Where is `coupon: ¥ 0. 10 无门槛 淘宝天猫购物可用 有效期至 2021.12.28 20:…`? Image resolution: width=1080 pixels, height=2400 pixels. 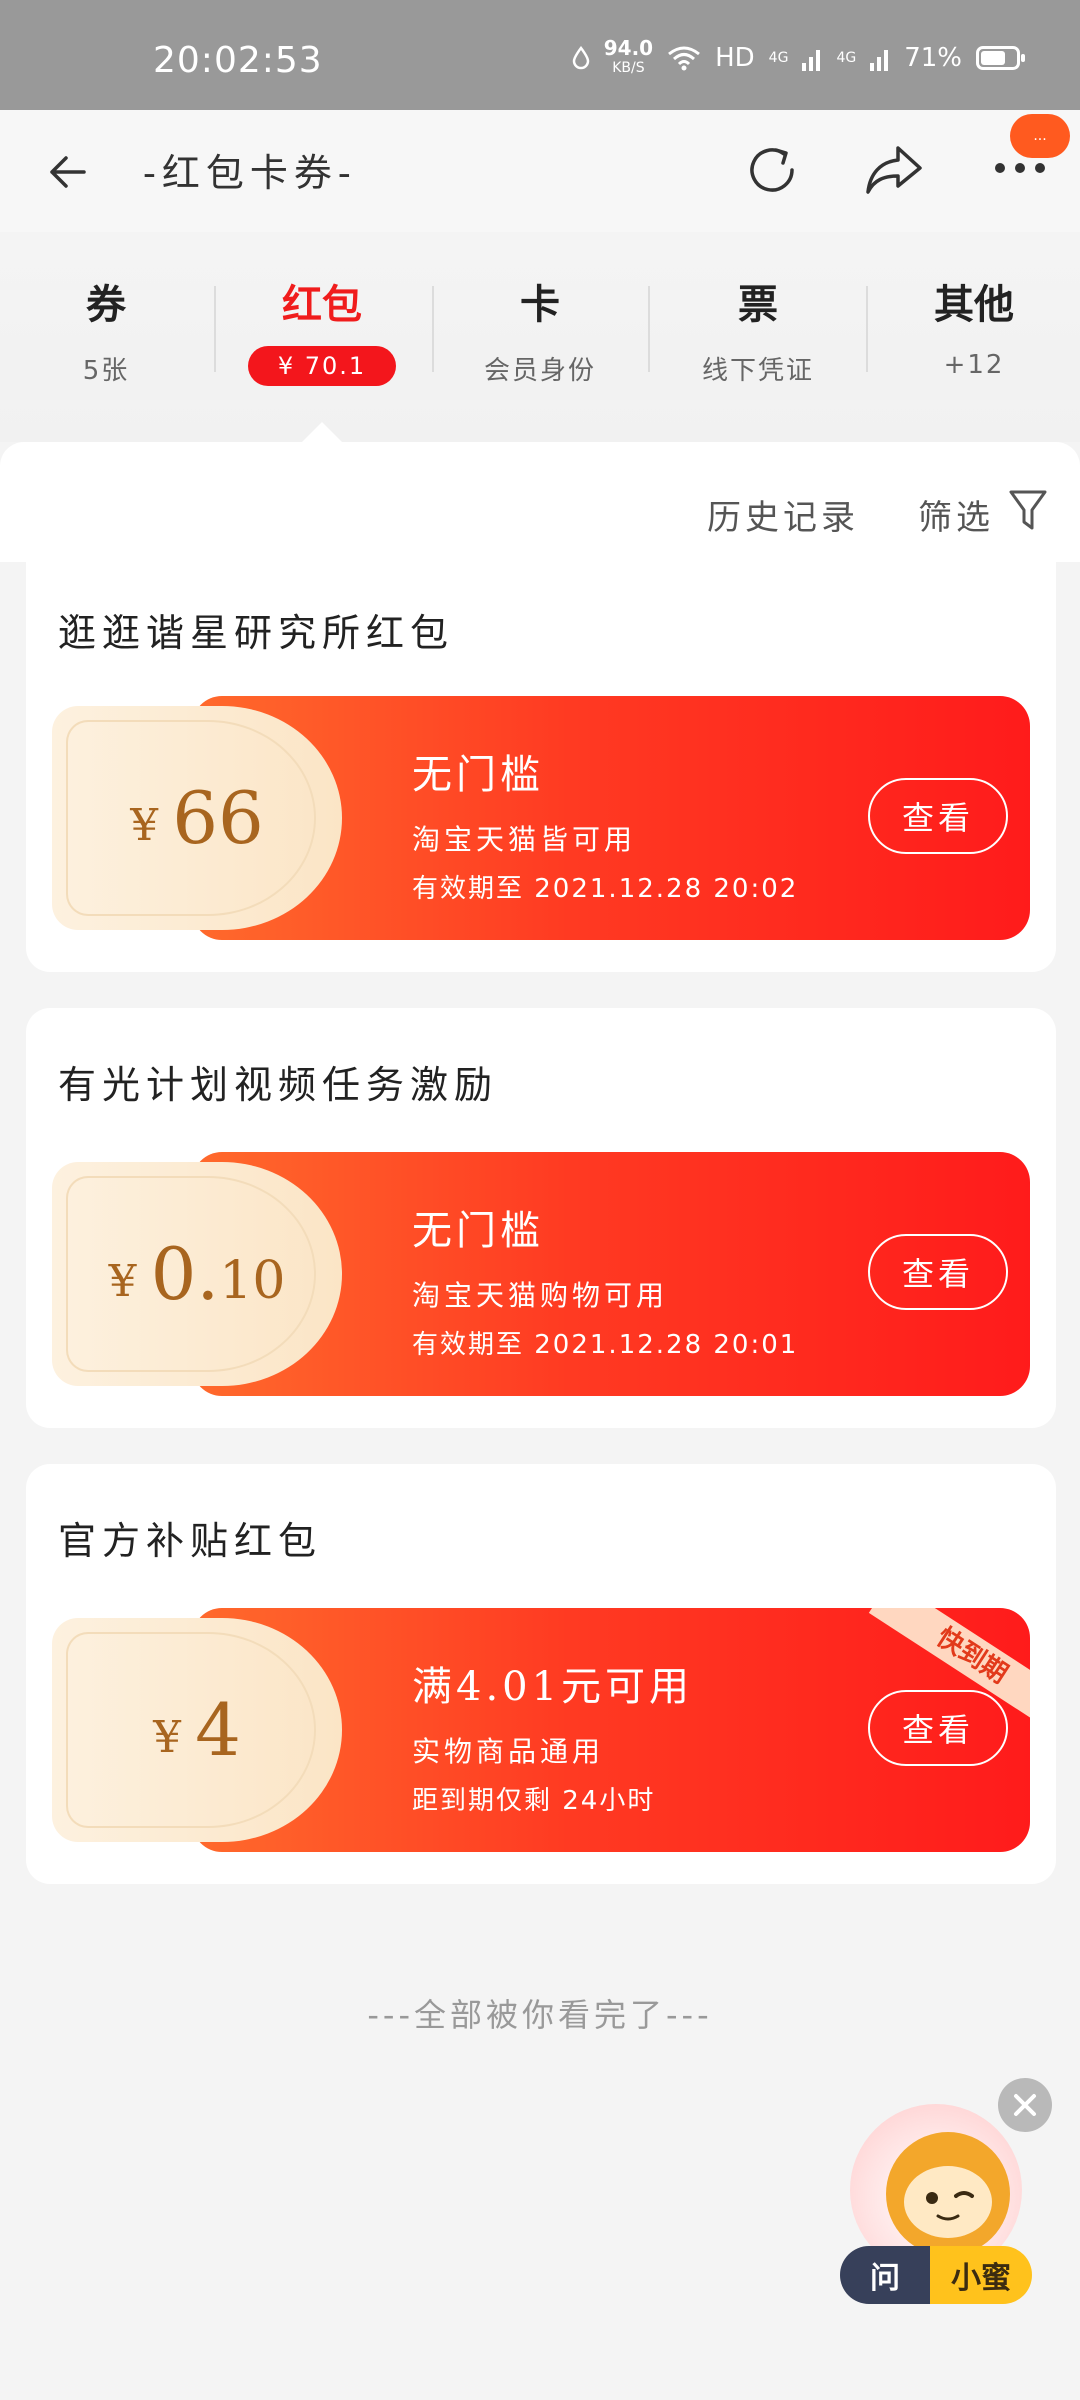
coupon: ¥ 0. 10 无门槛 淘宝天猫购物可用 有效期至 2021.12.28 20:… is located at coordinates (541, 1274).